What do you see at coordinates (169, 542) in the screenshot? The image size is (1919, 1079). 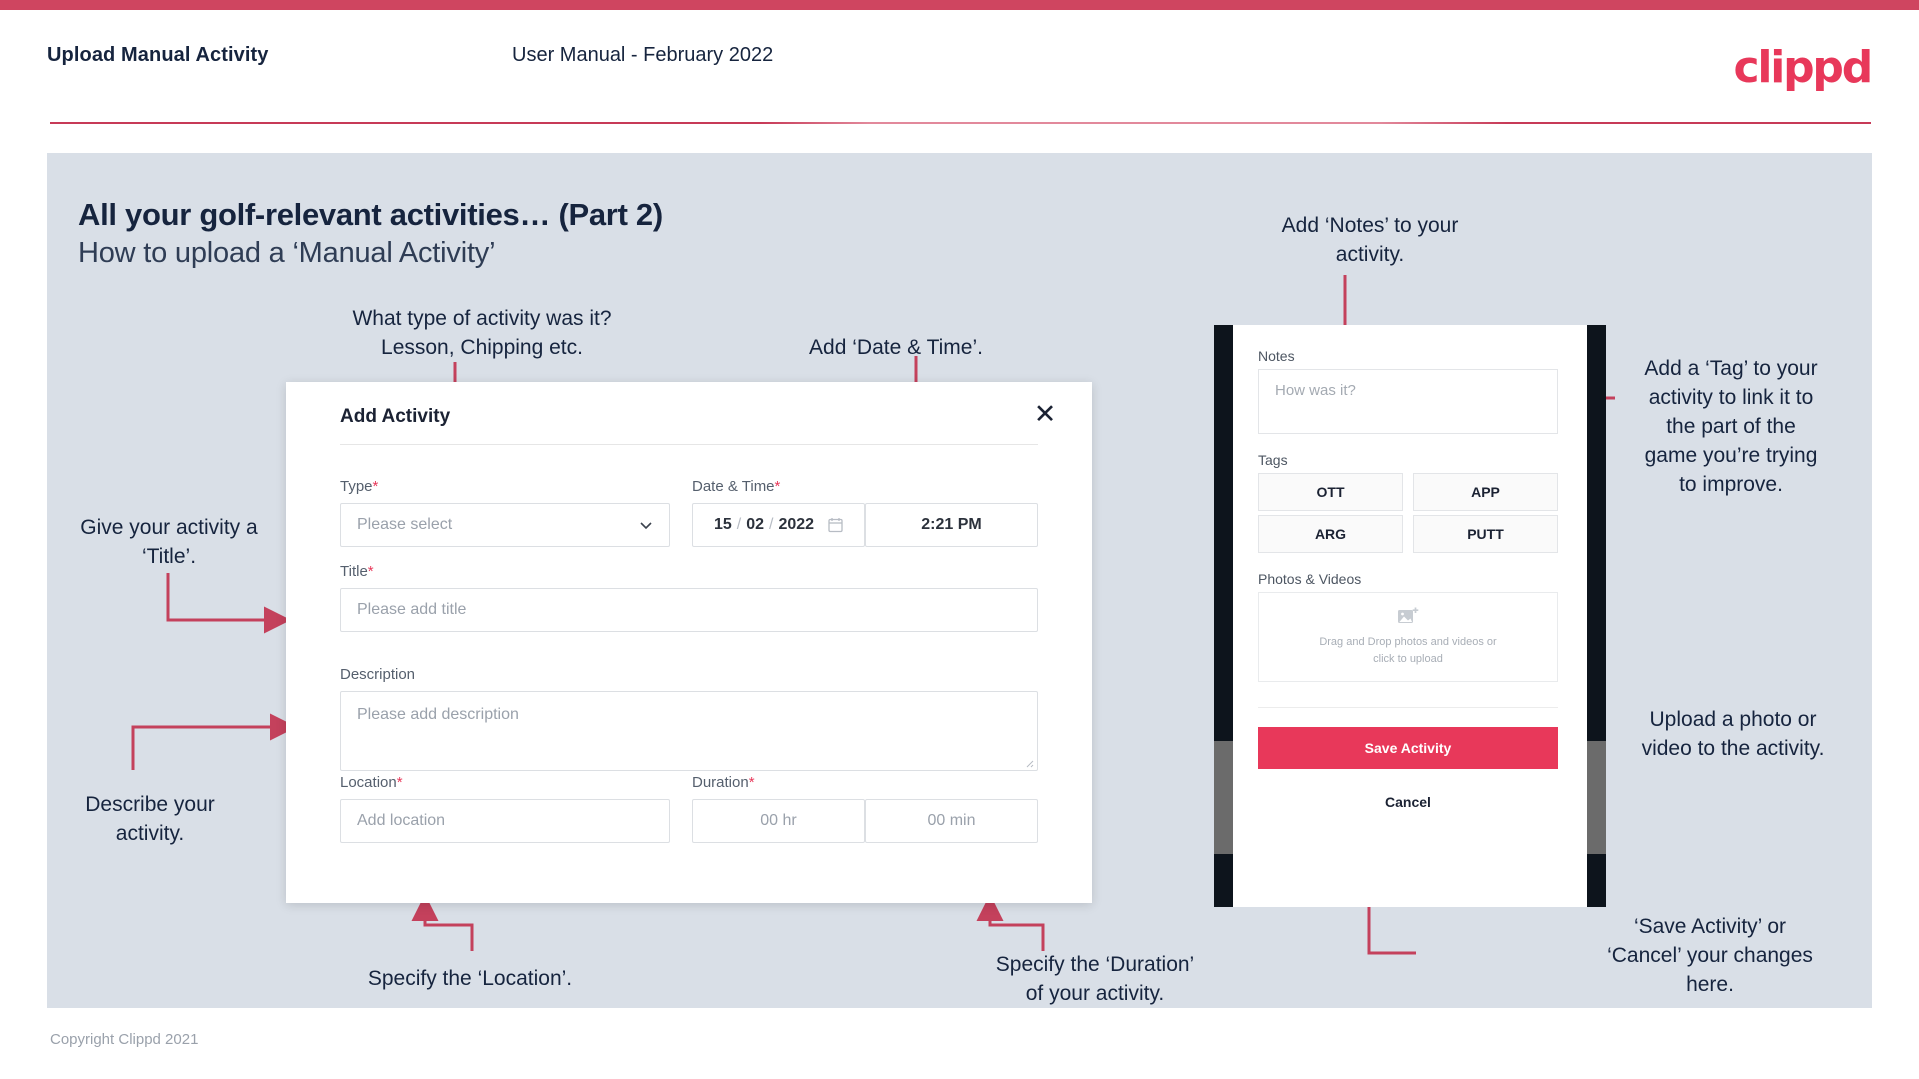 I see `annotation-title: Give your activity a ‘Title’.` at bounding box center [169, 542].